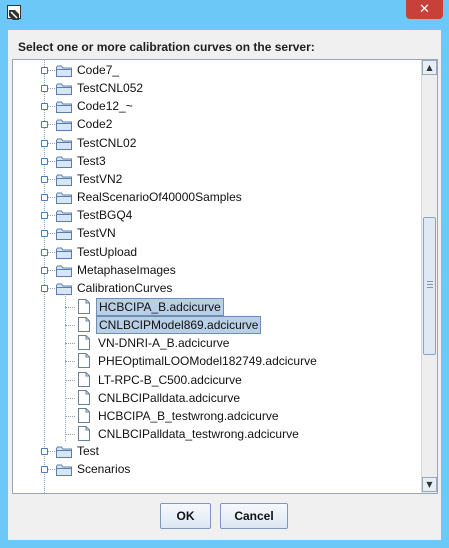  Describe the element at coordinates (105, 215) in the screenshot. I see `tree-folder-label: TestBGQ4` at that location.